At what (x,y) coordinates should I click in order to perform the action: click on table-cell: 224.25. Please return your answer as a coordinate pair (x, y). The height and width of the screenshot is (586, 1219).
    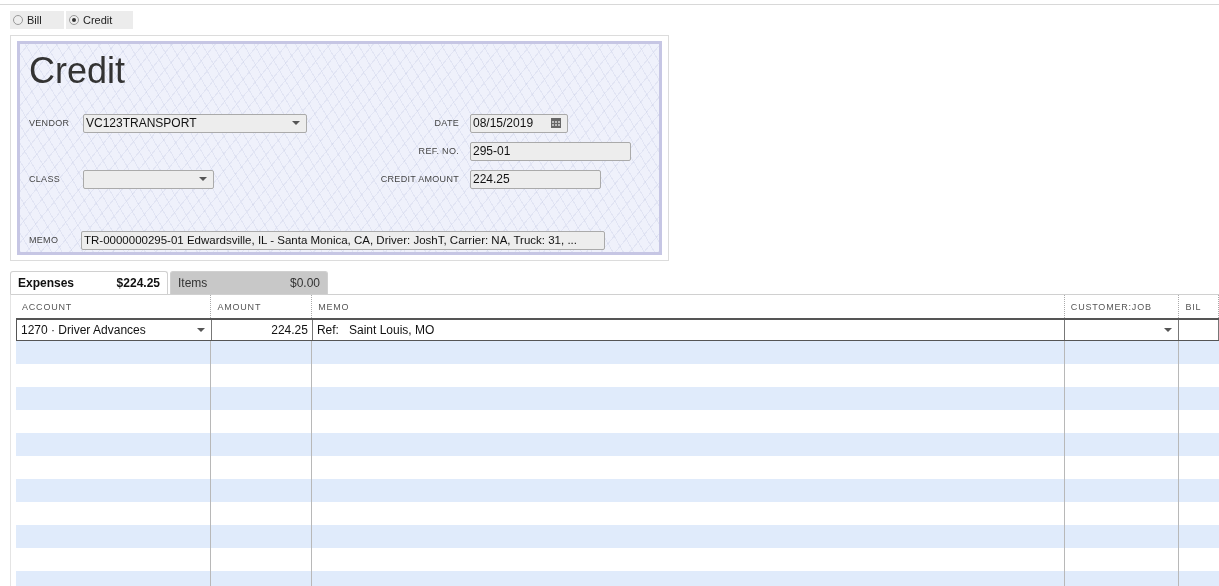
    Looking at the image, I should click on (262, 330).